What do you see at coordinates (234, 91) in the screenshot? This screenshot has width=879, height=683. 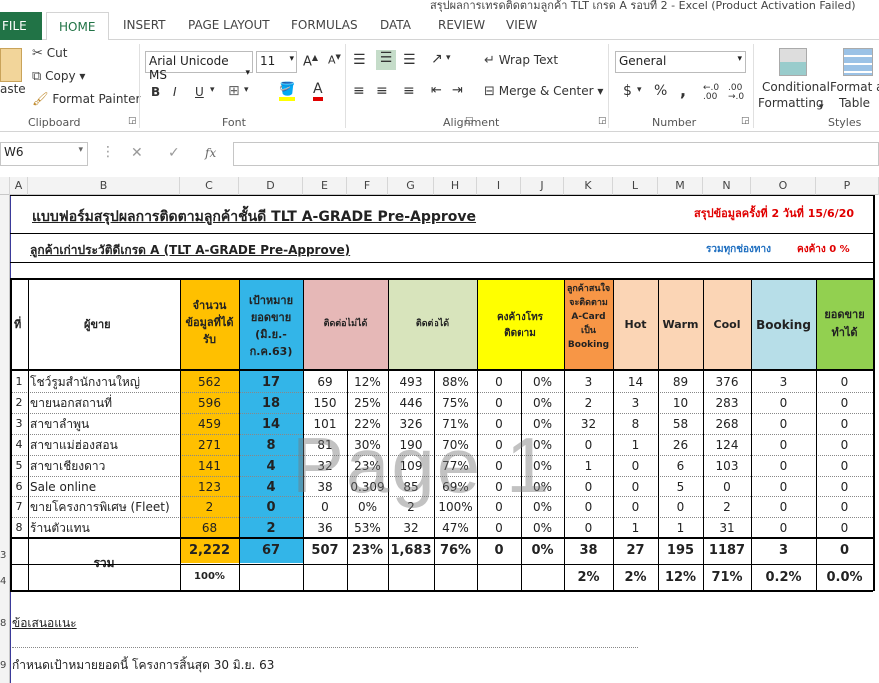 I see `borders-icon: ⊞` at bounding box center [234, 91].